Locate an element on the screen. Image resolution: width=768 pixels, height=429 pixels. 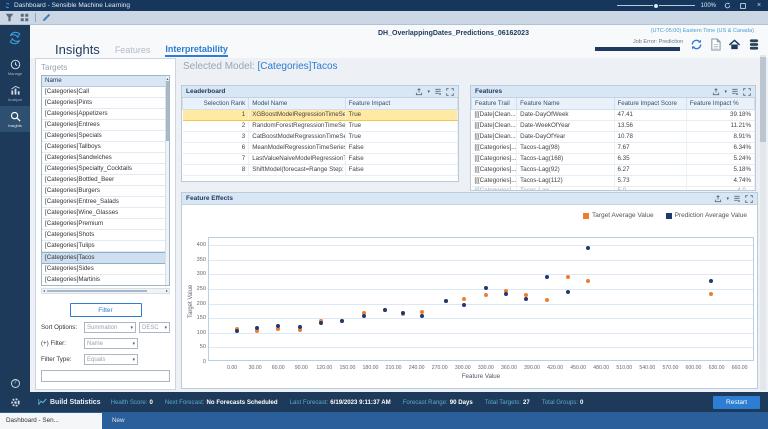
targets-vertical-scrollbar: ▴ is located at coordinates (167, 180).